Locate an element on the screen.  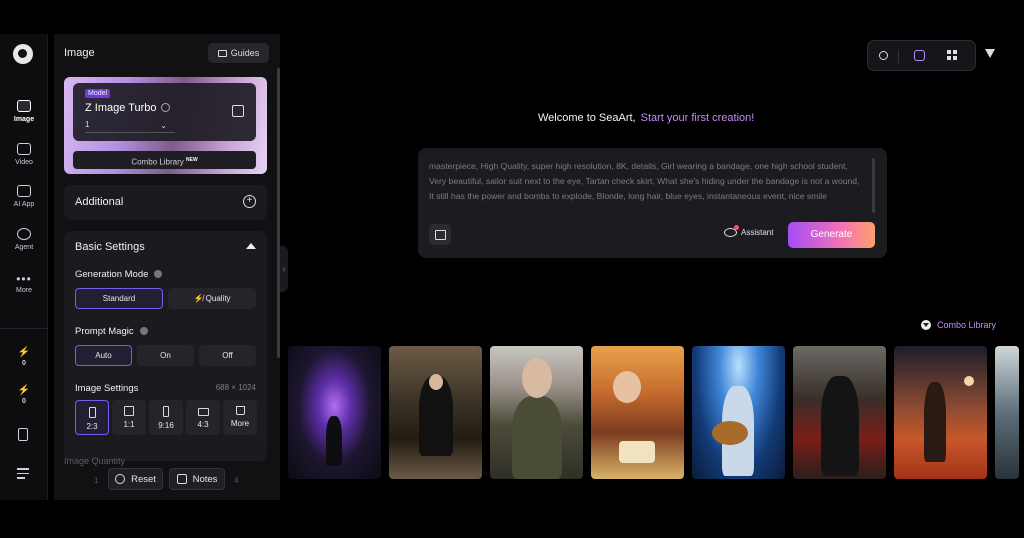
reset-button: Reset is located at coordinates (135, 479).